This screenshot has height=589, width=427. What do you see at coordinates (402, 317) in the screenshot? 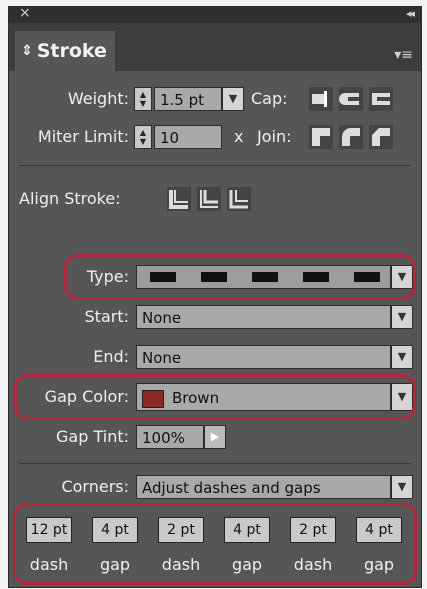
I see `start-dropdown-button: ▼` at bounding box center [402, 317].